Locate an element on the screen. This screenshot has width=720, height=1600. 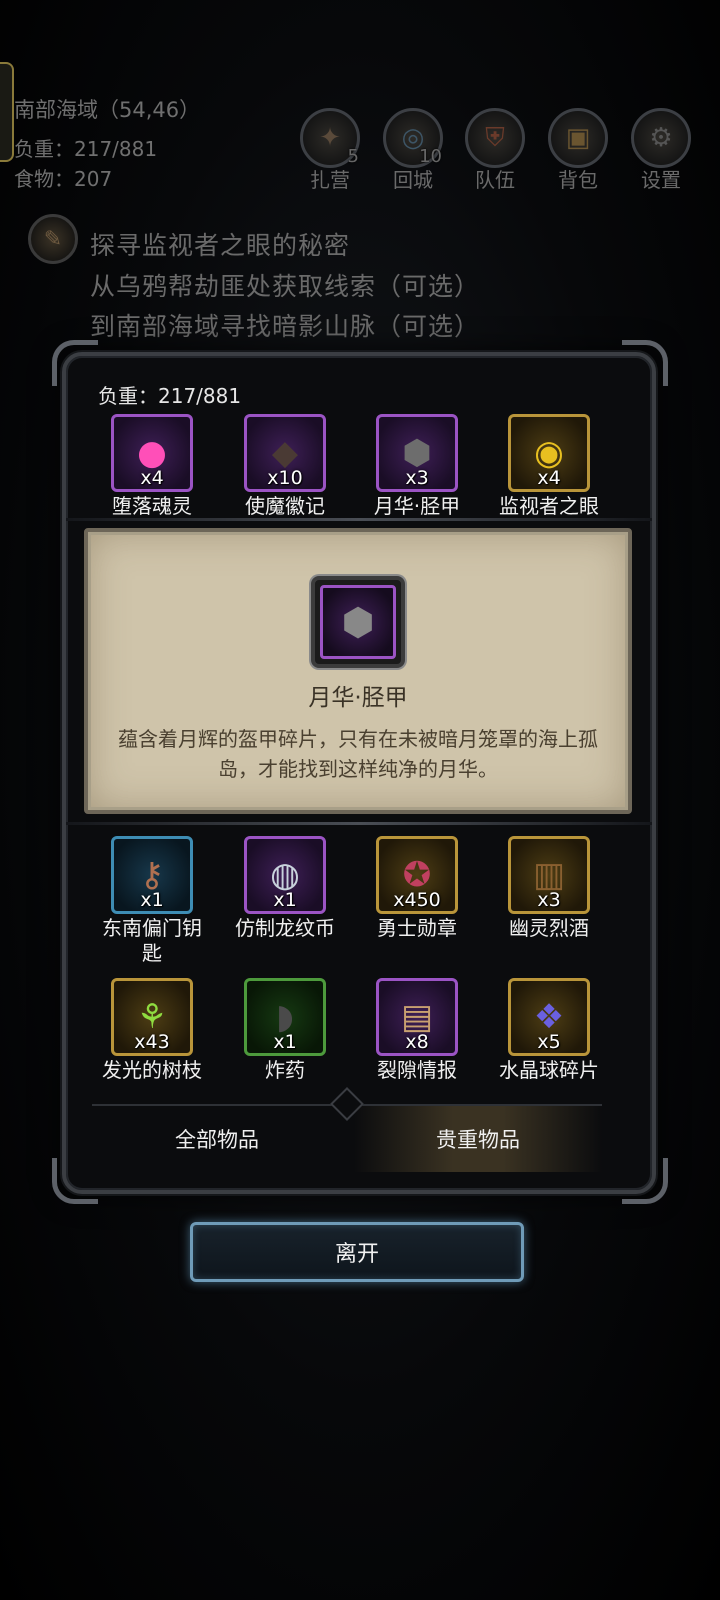
inventory-item: ✪ x450 勇士勋章 is located at coordinates (417, 888).